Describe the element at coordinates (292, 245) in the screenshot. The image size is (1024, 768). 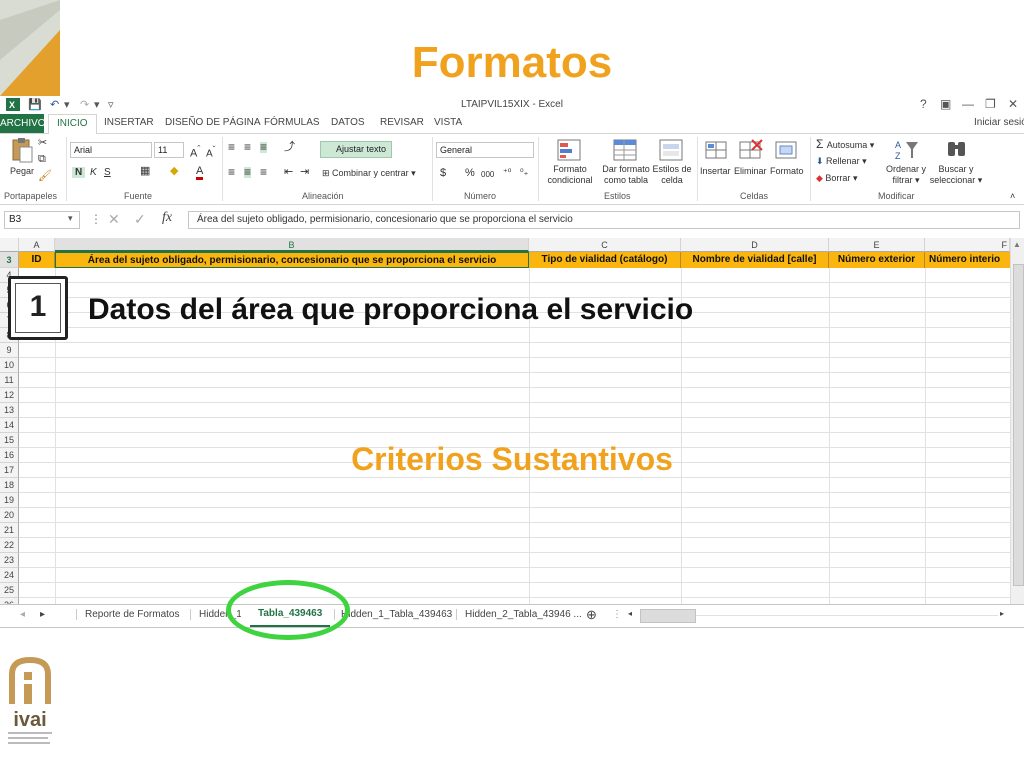
I see `column-header-b: B` at that location.